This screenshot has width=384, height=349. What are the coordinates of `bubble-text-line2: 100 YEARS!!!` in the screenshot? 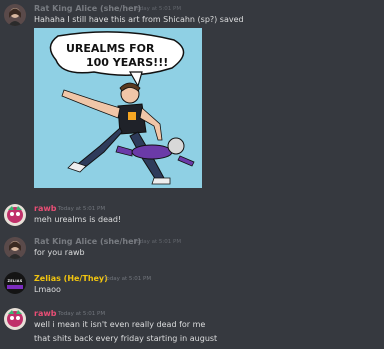 It's located at (127, 62).